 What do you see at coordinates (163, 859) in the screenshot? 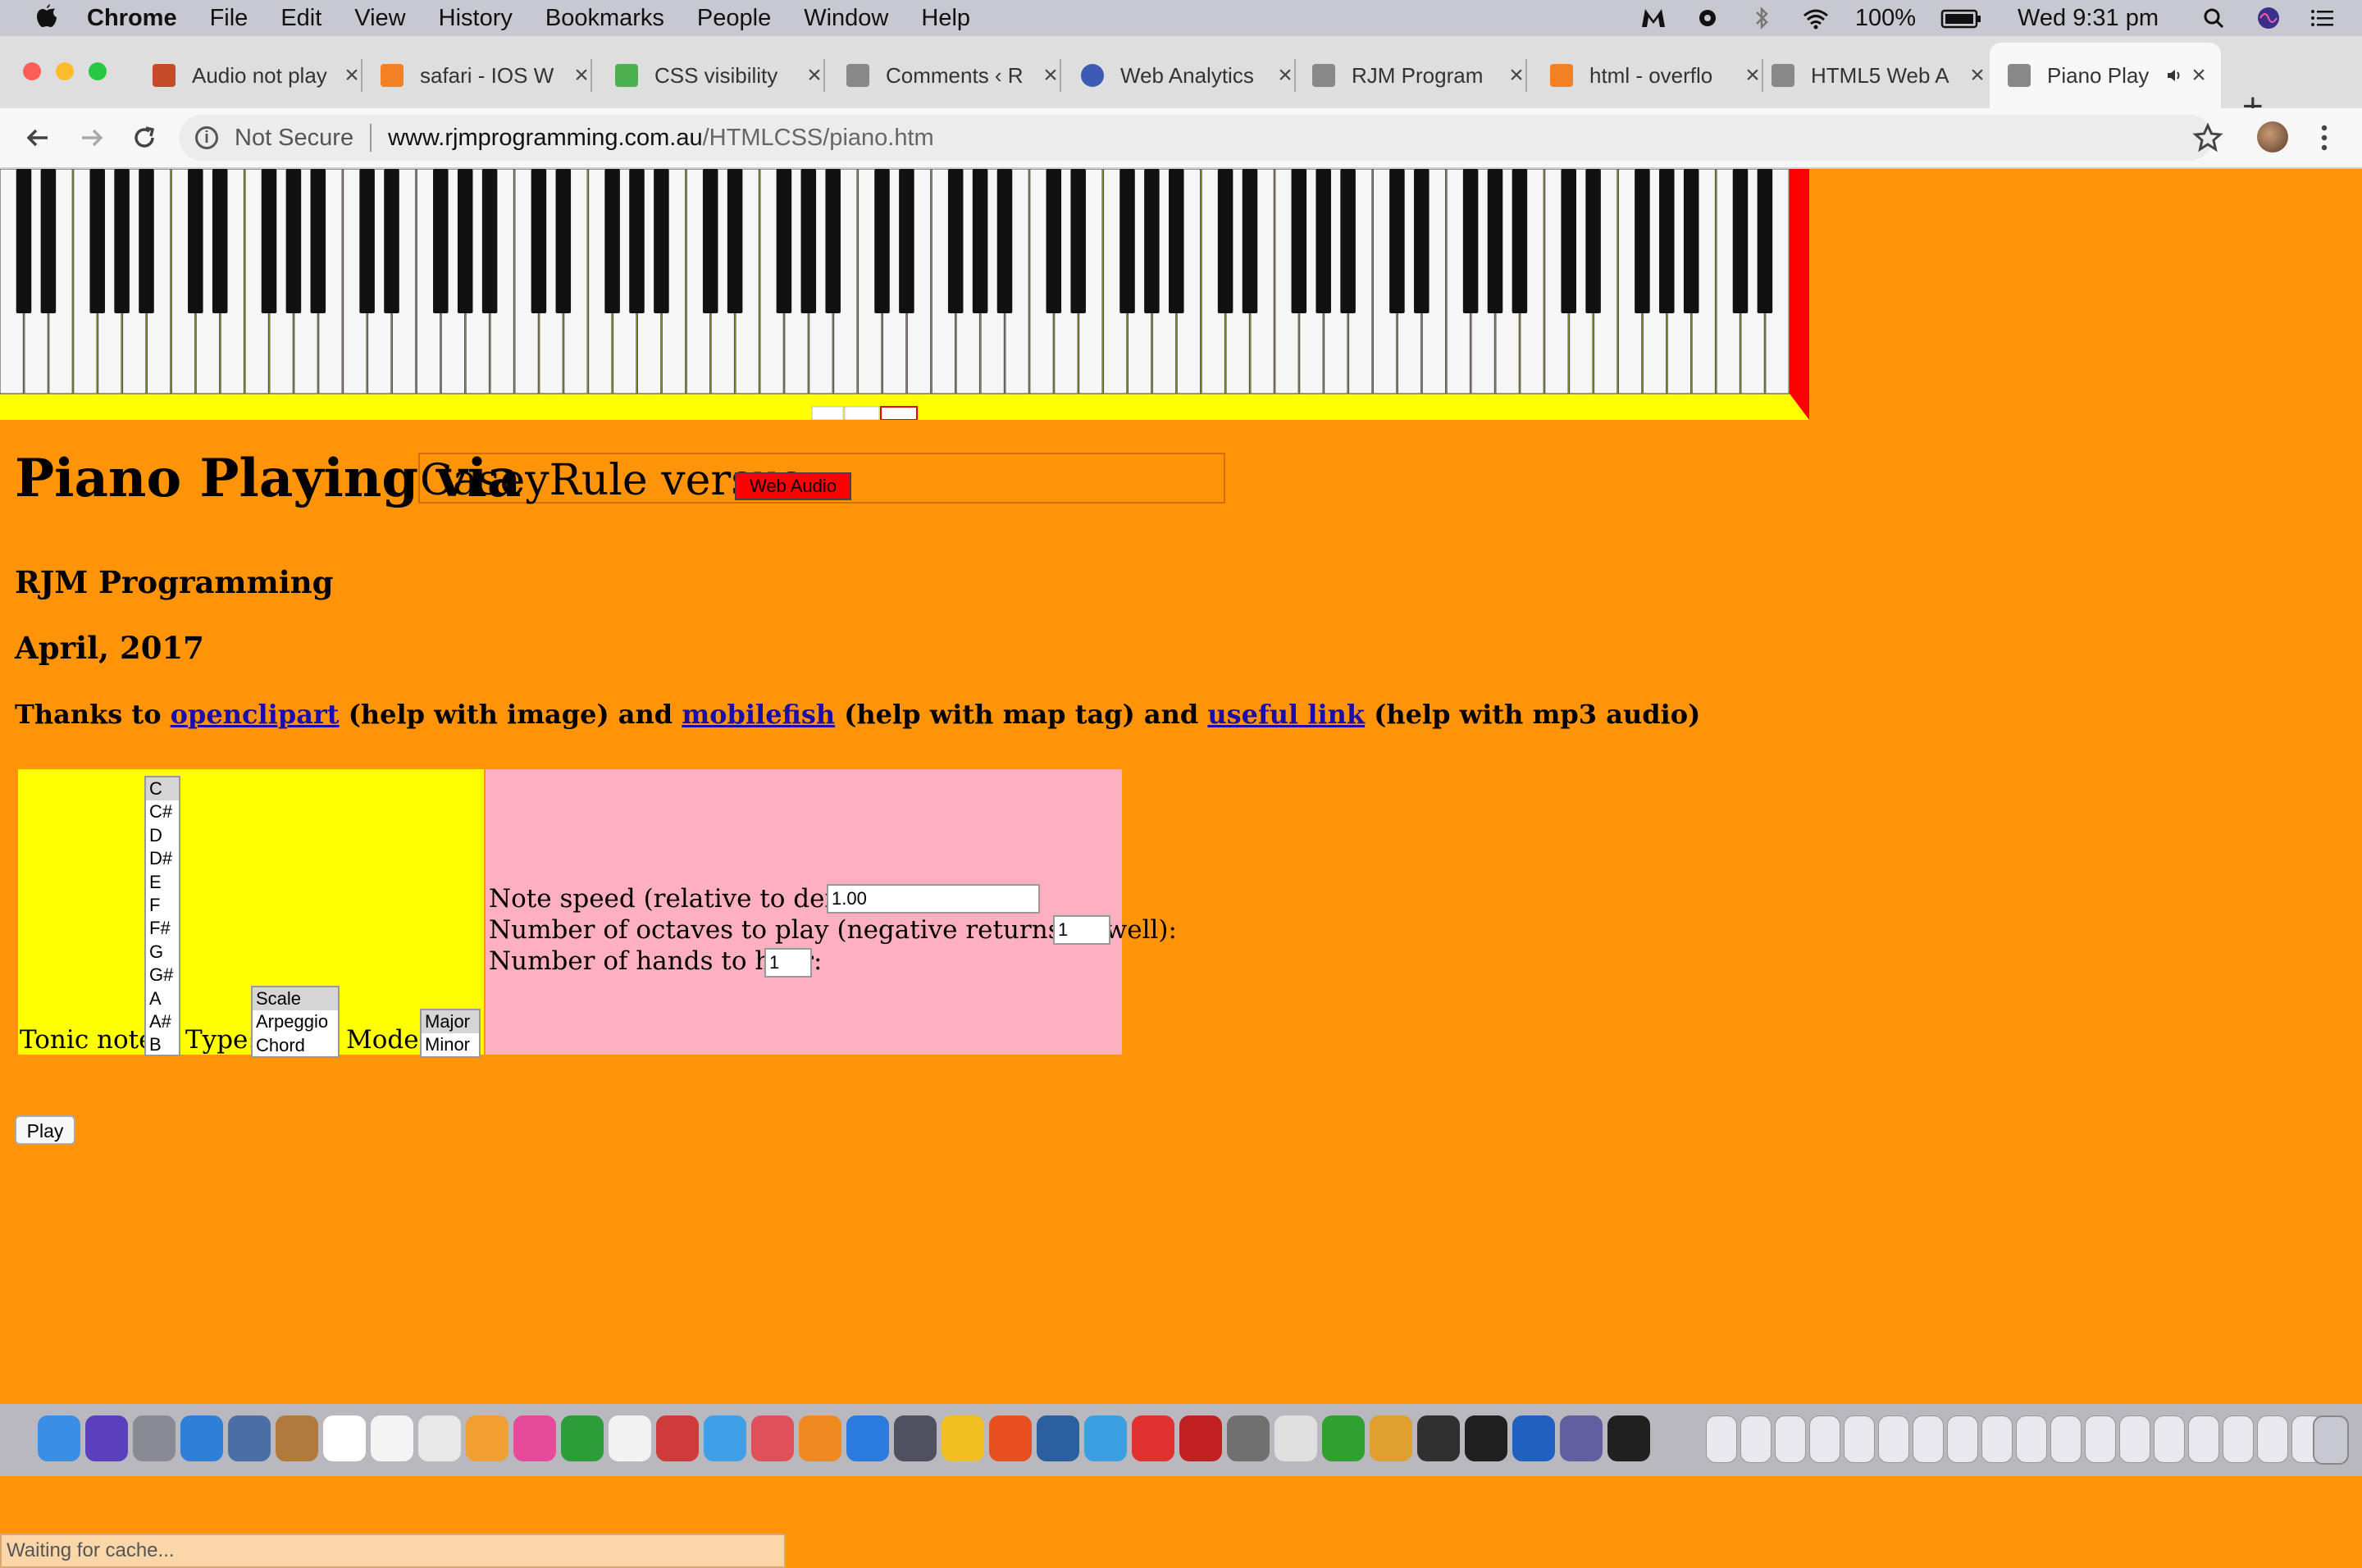
I see `tonic-option: D#` at bounding box center [163, 859].